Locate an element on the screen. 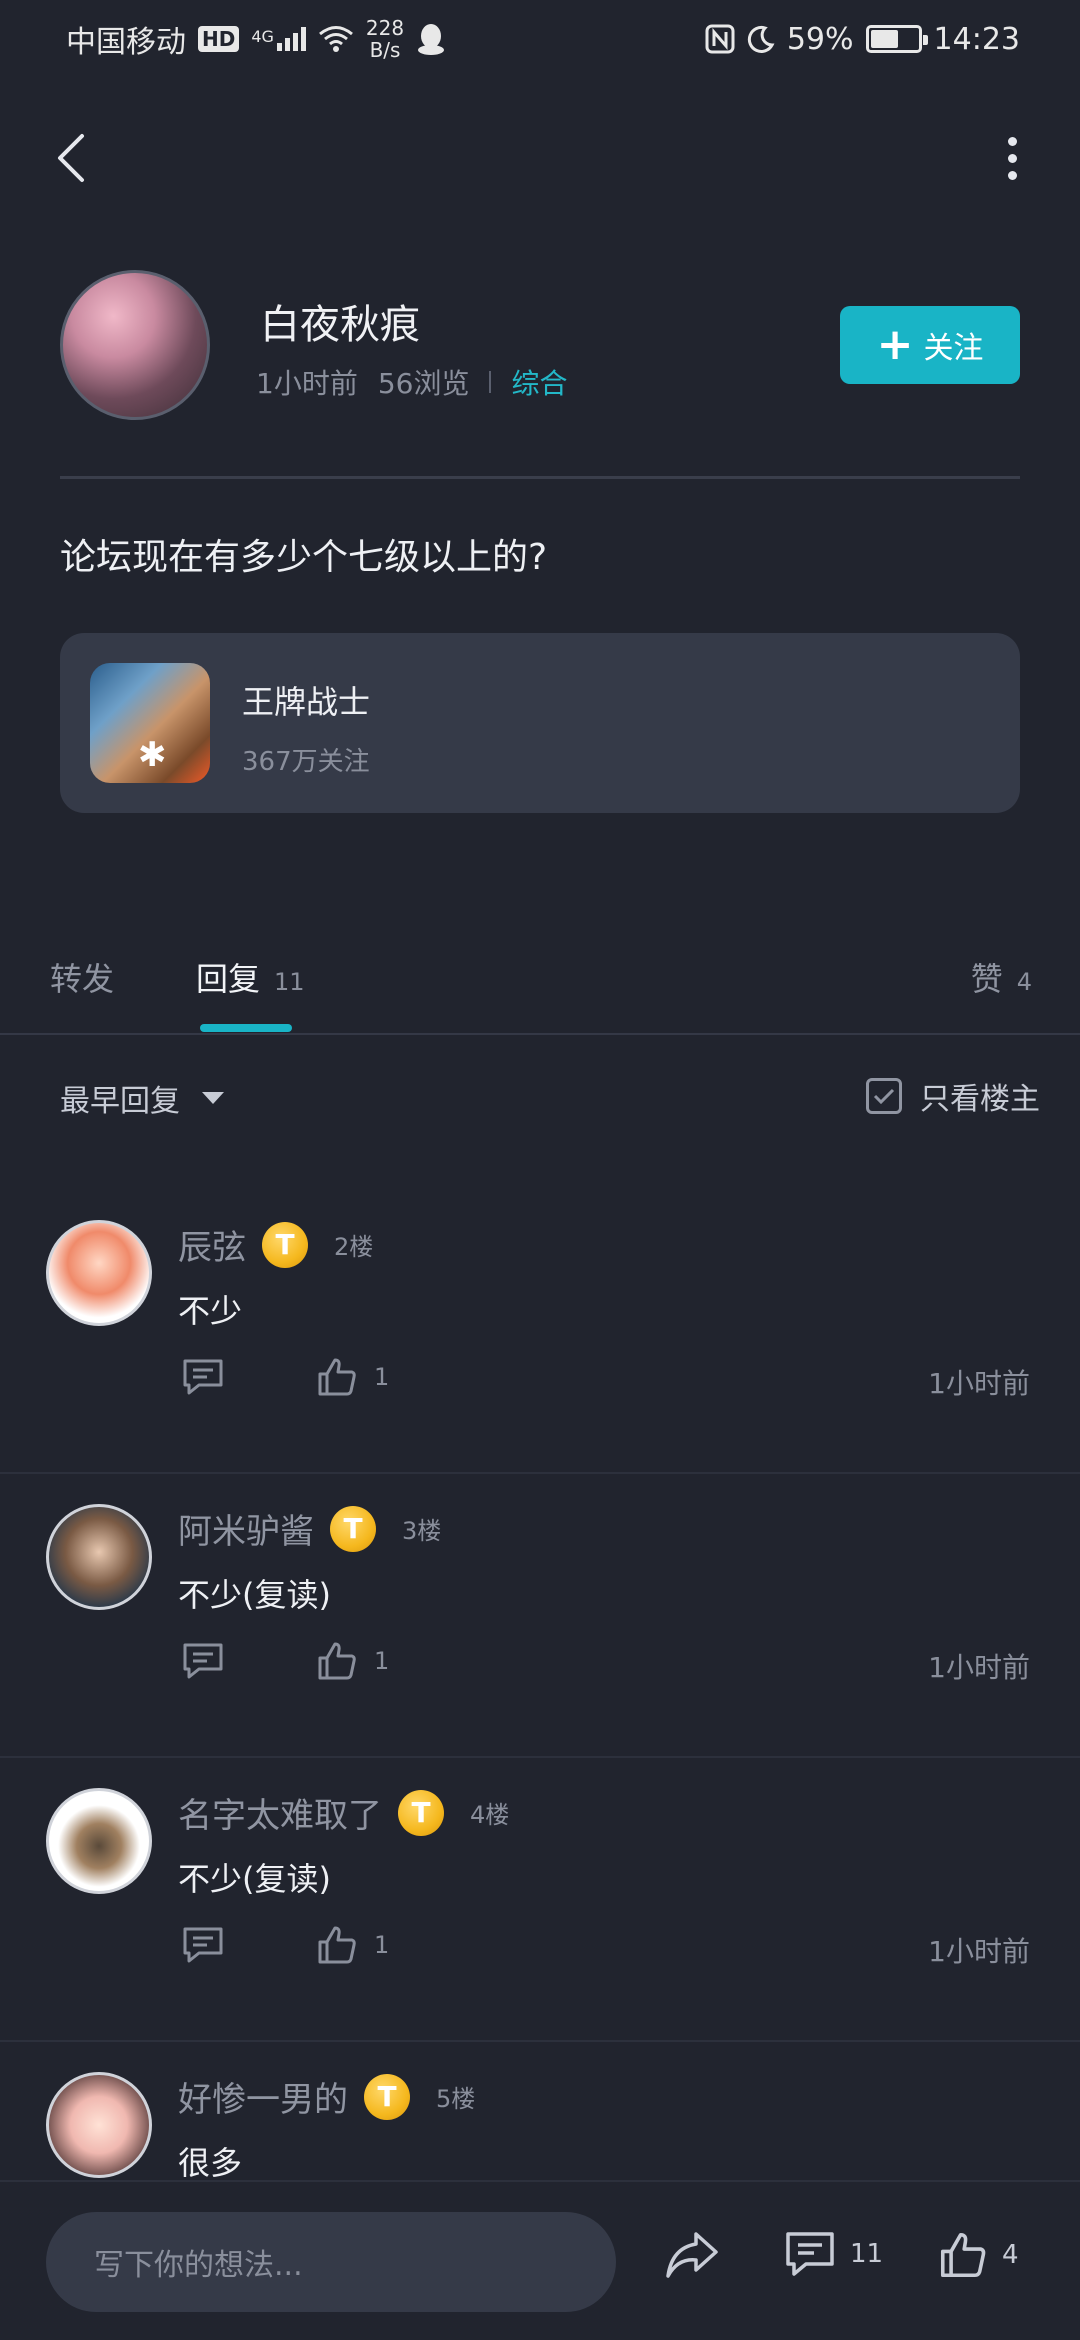 This screenshot has width=1080, height=2340. reply-author: 阿米驴酱 T 3楼 is located at coordinates (309, 1528).